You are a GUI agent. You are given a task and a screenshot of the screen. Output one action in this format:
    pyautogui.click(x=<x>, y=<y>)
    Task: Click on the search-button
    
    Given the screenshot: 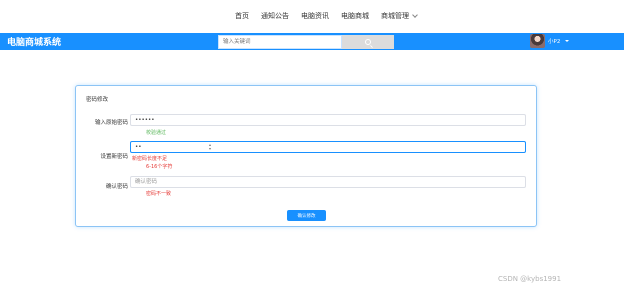 What is the action you would take?
    pyautogui.click(x=368, y=41)
    